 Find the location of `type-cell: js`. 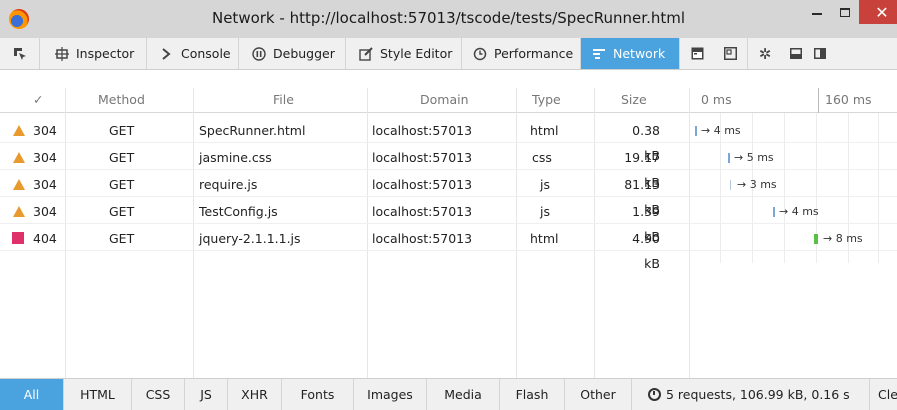

type-cell: js is located at coordinates (545, 184).